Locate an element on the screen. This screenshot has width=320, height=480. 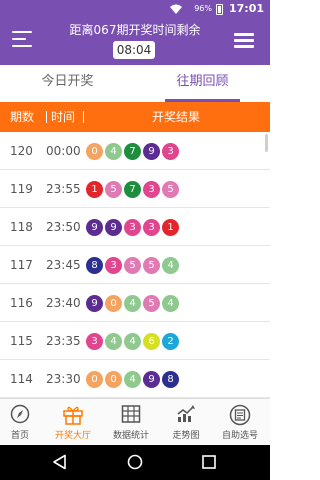
nav-statistics: 数据统计 is located at coordinates (131, 422).